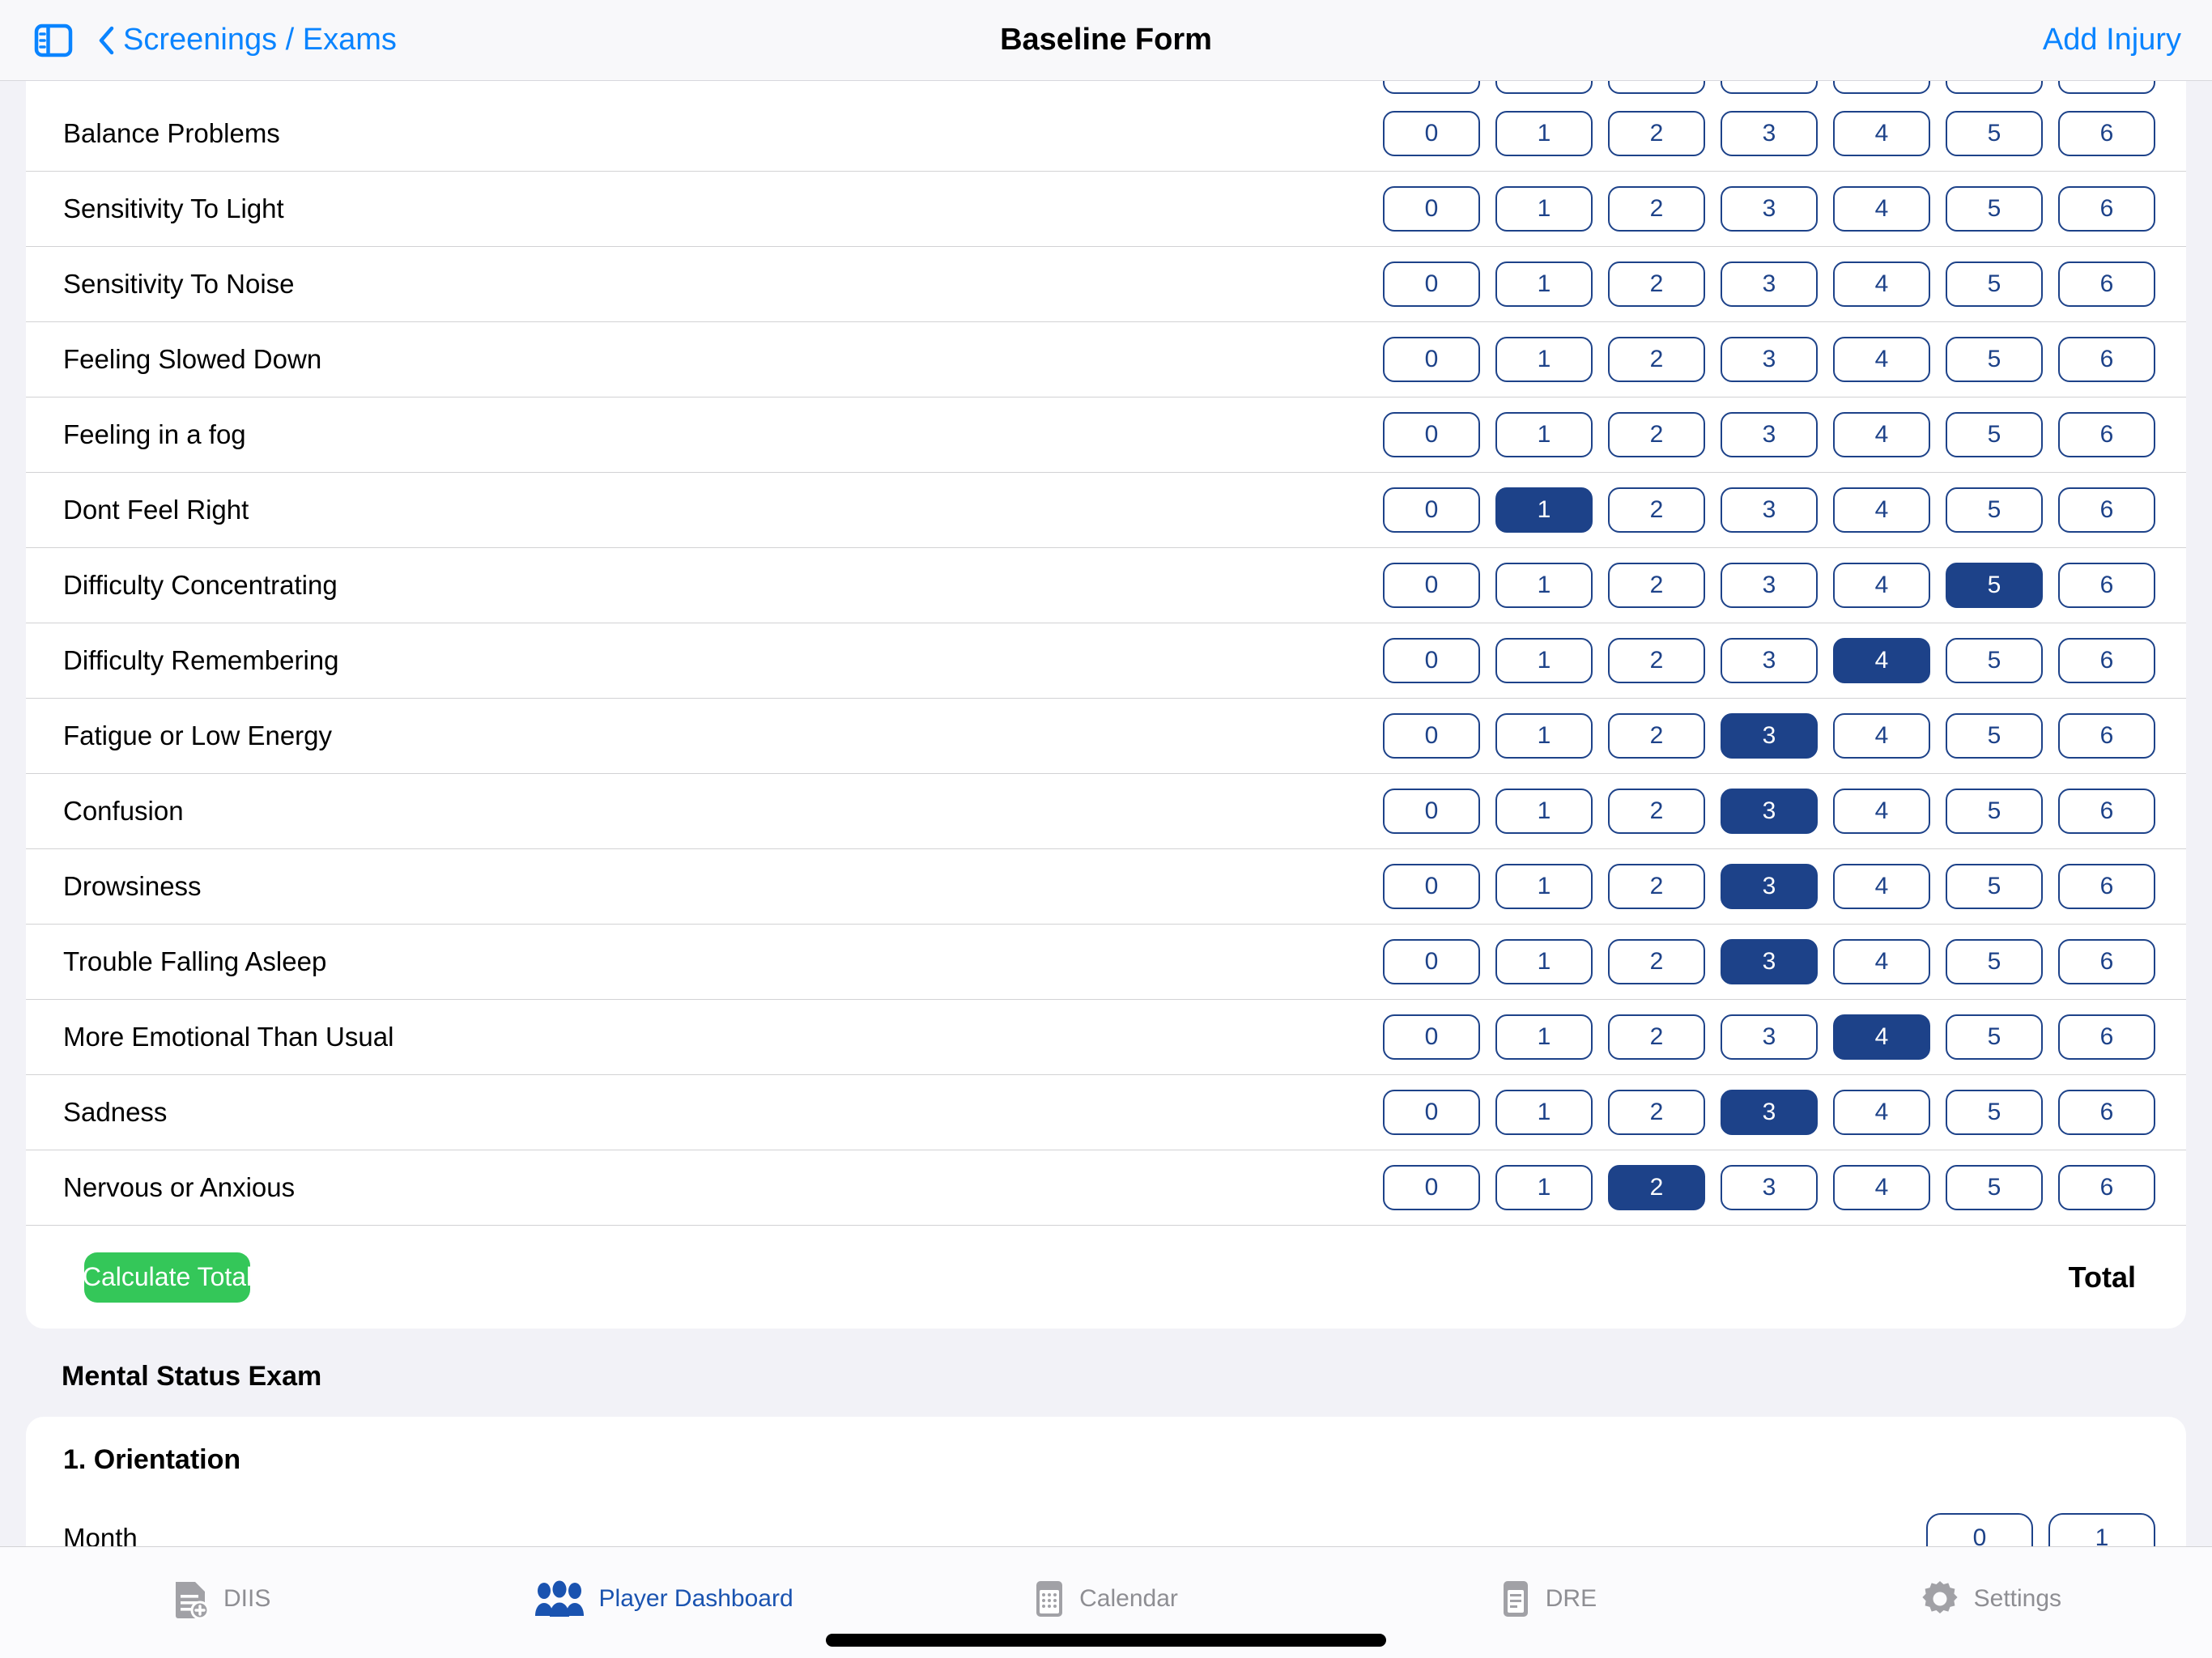  What do you see at coordinates (247, 40) in the screenshot?
I see `back-to-screenings-exams-link: Screenings / Exams` at bounding box center [247, 40].